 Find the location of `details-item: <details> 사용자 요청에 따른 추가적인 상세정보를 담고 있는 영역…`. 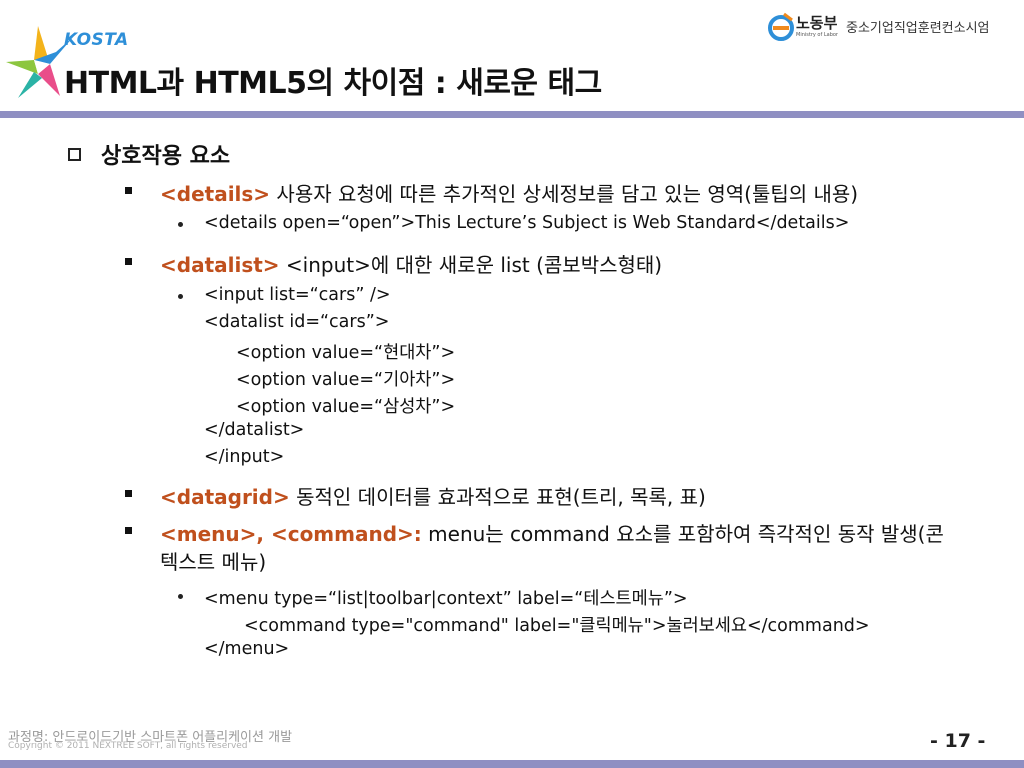

details-item: <details> 사용자 요청에 따른 추가적인 상세정보를 담고 있는 영역… is located at coordinates (509, 192).